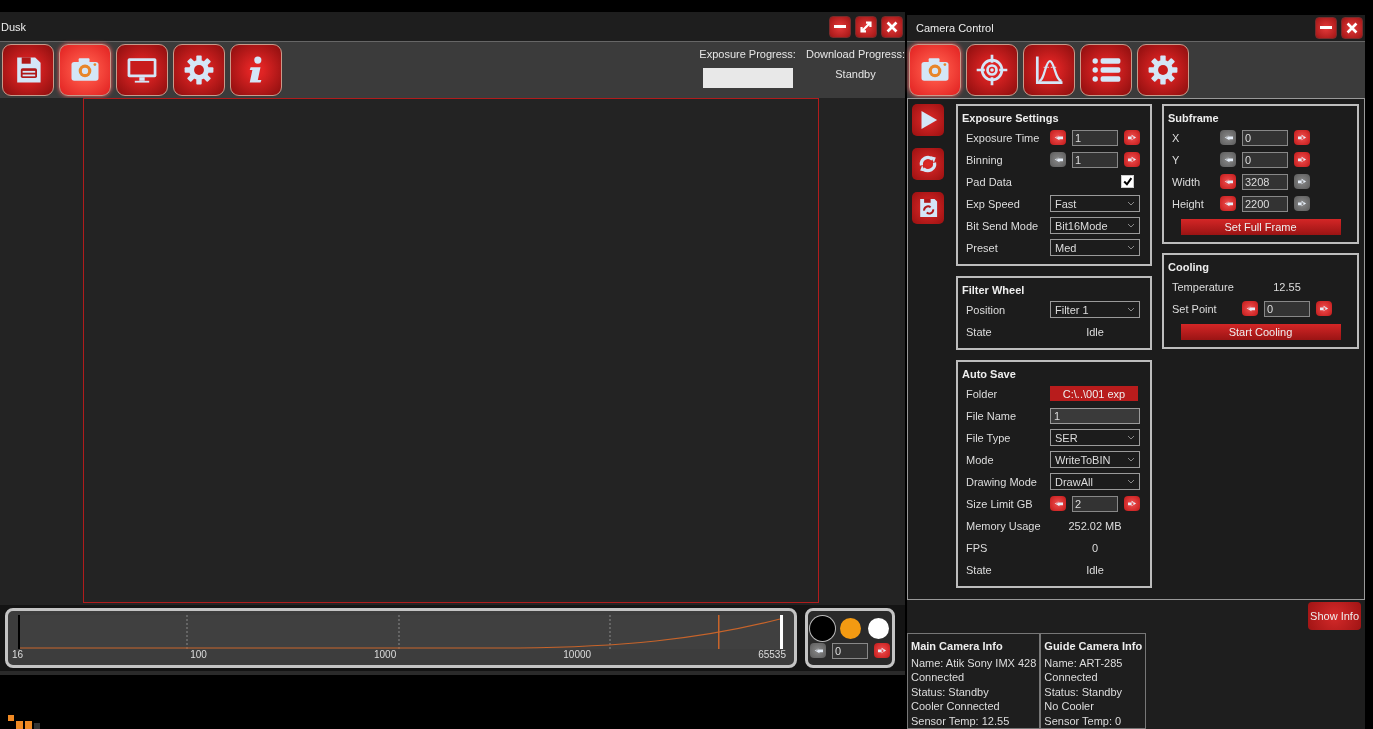 The width and height of the screenshot is (1373, 729). Describe the element at coordinates (1095, 503) in the screenshot. I see `number-field: 2` at that location.